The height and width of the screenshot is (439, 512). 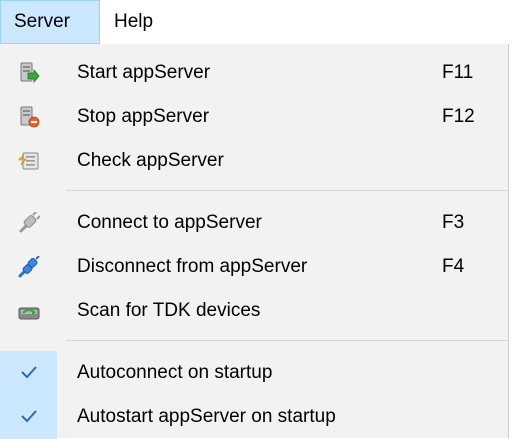 I want to click on menu-item-start-appserver: Start appServer F11, so click(x=254, y=73).